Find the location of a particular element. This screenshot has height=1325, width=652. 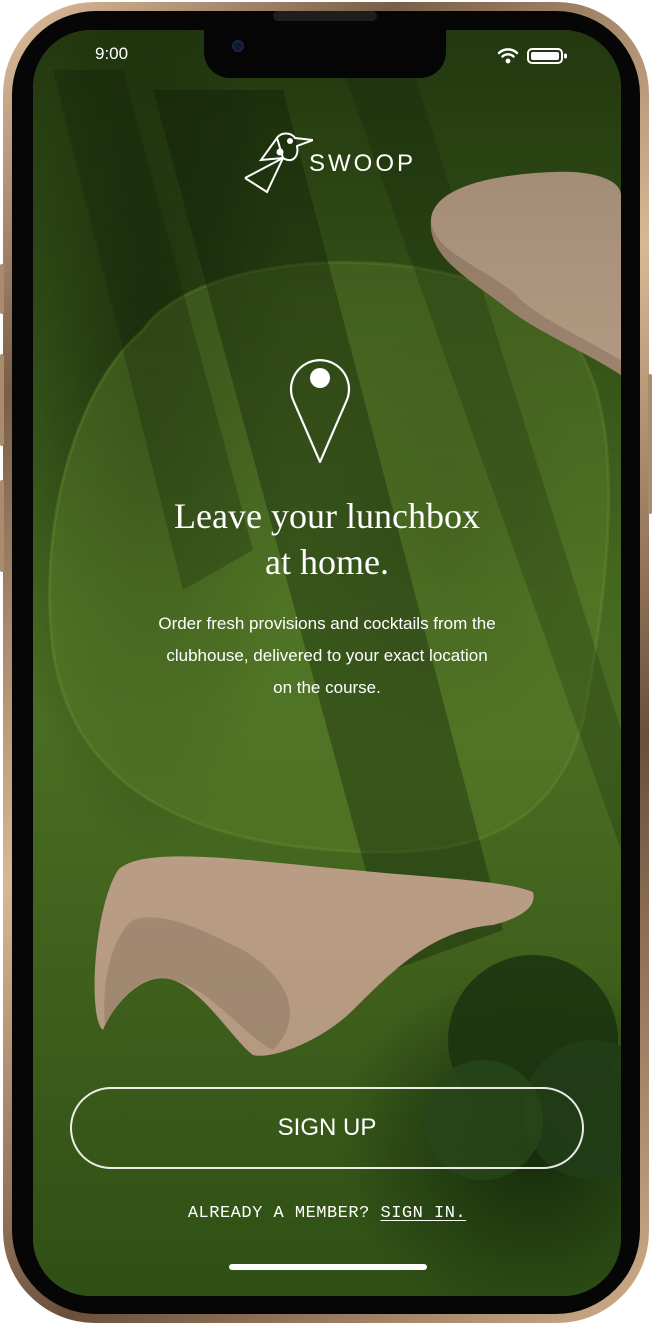

volume-up-button is located at coordinates (2, 400).